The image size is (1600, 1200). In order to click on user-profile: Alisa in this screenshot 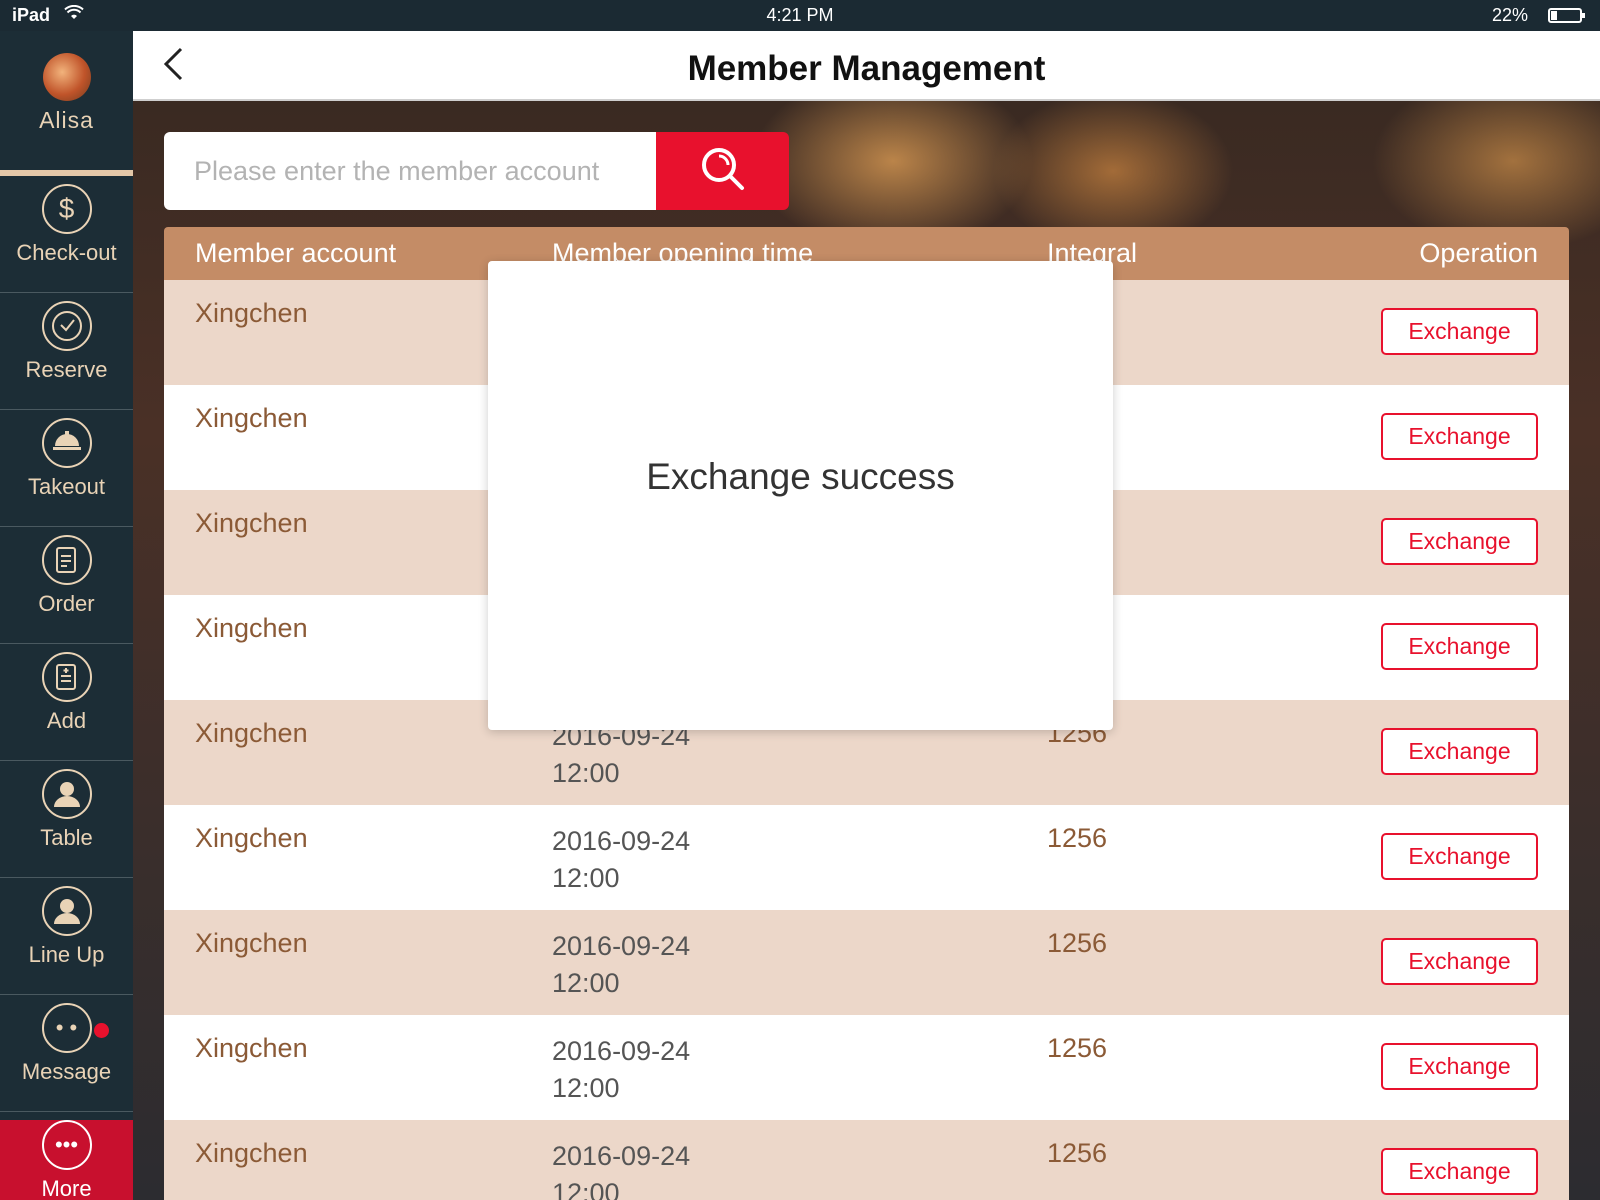, I will do `click(66, 114)`.